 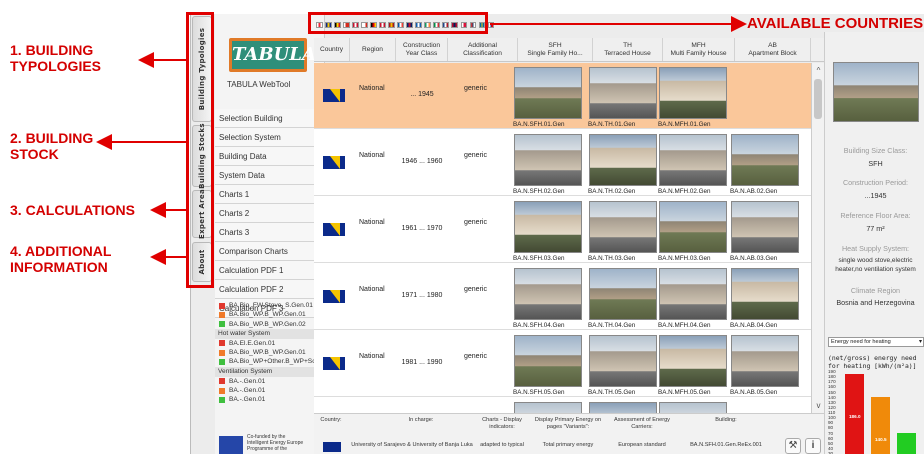 I want to click on info-icon: i, so click(x=813, y=446).